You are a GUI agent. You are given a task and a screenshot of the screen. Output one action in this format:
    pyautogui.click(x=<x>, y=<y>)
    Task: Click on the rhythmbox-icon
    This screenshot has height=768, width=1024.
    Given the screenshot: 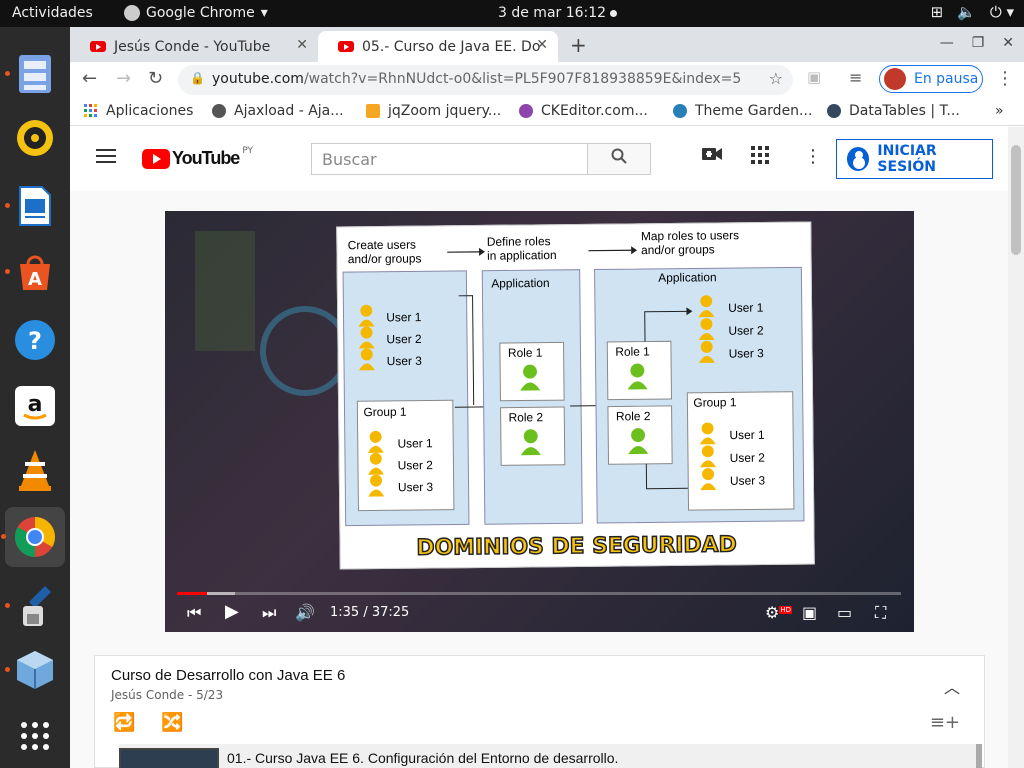 What is the action you would take?
    pyautogui.click(x=35, y=138)
    